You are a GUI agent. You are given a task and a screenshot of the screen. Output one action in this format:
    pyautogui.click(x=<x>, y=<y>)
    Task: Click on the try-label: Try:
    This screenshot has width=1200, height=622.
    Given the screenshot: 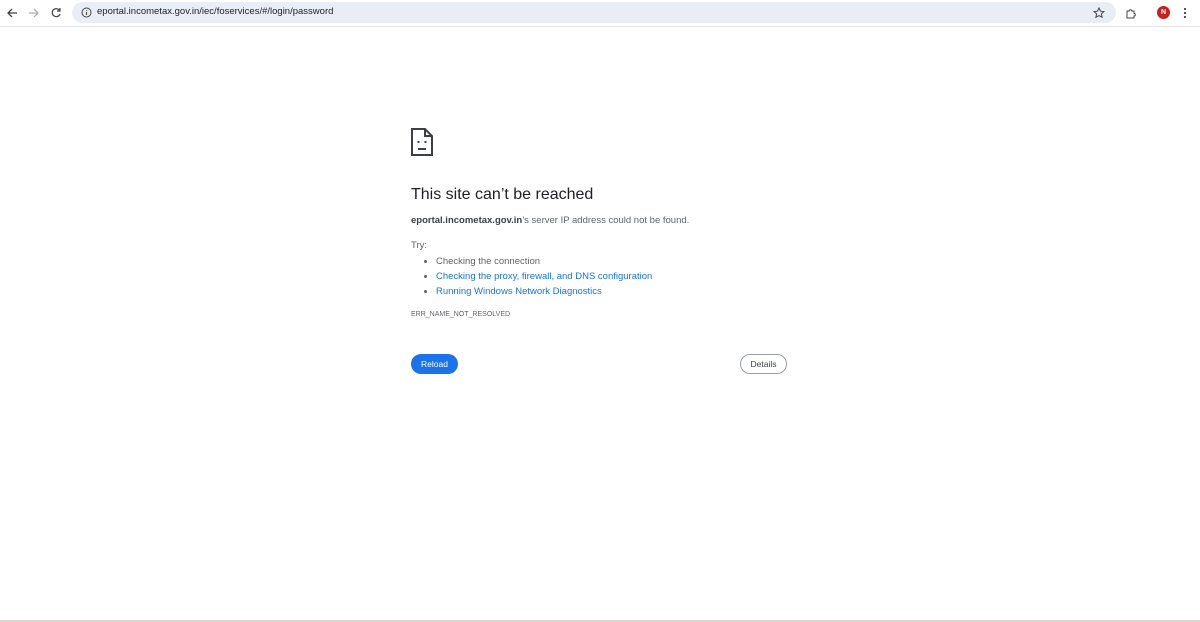 What is the action you would take?
    pyautogui.click(x=419, y=245)
    